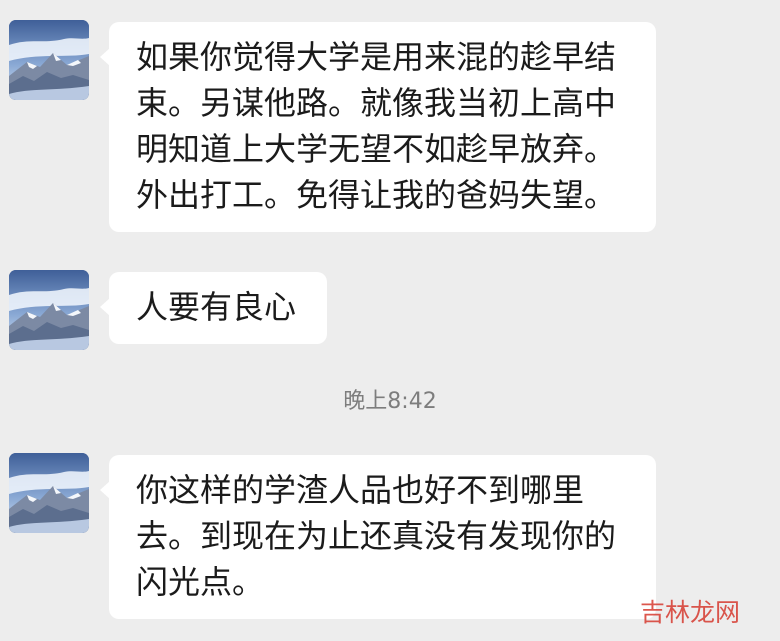 The image size is (780, 641). I want to click on message-line: 人要有良心, so click(216, 307).